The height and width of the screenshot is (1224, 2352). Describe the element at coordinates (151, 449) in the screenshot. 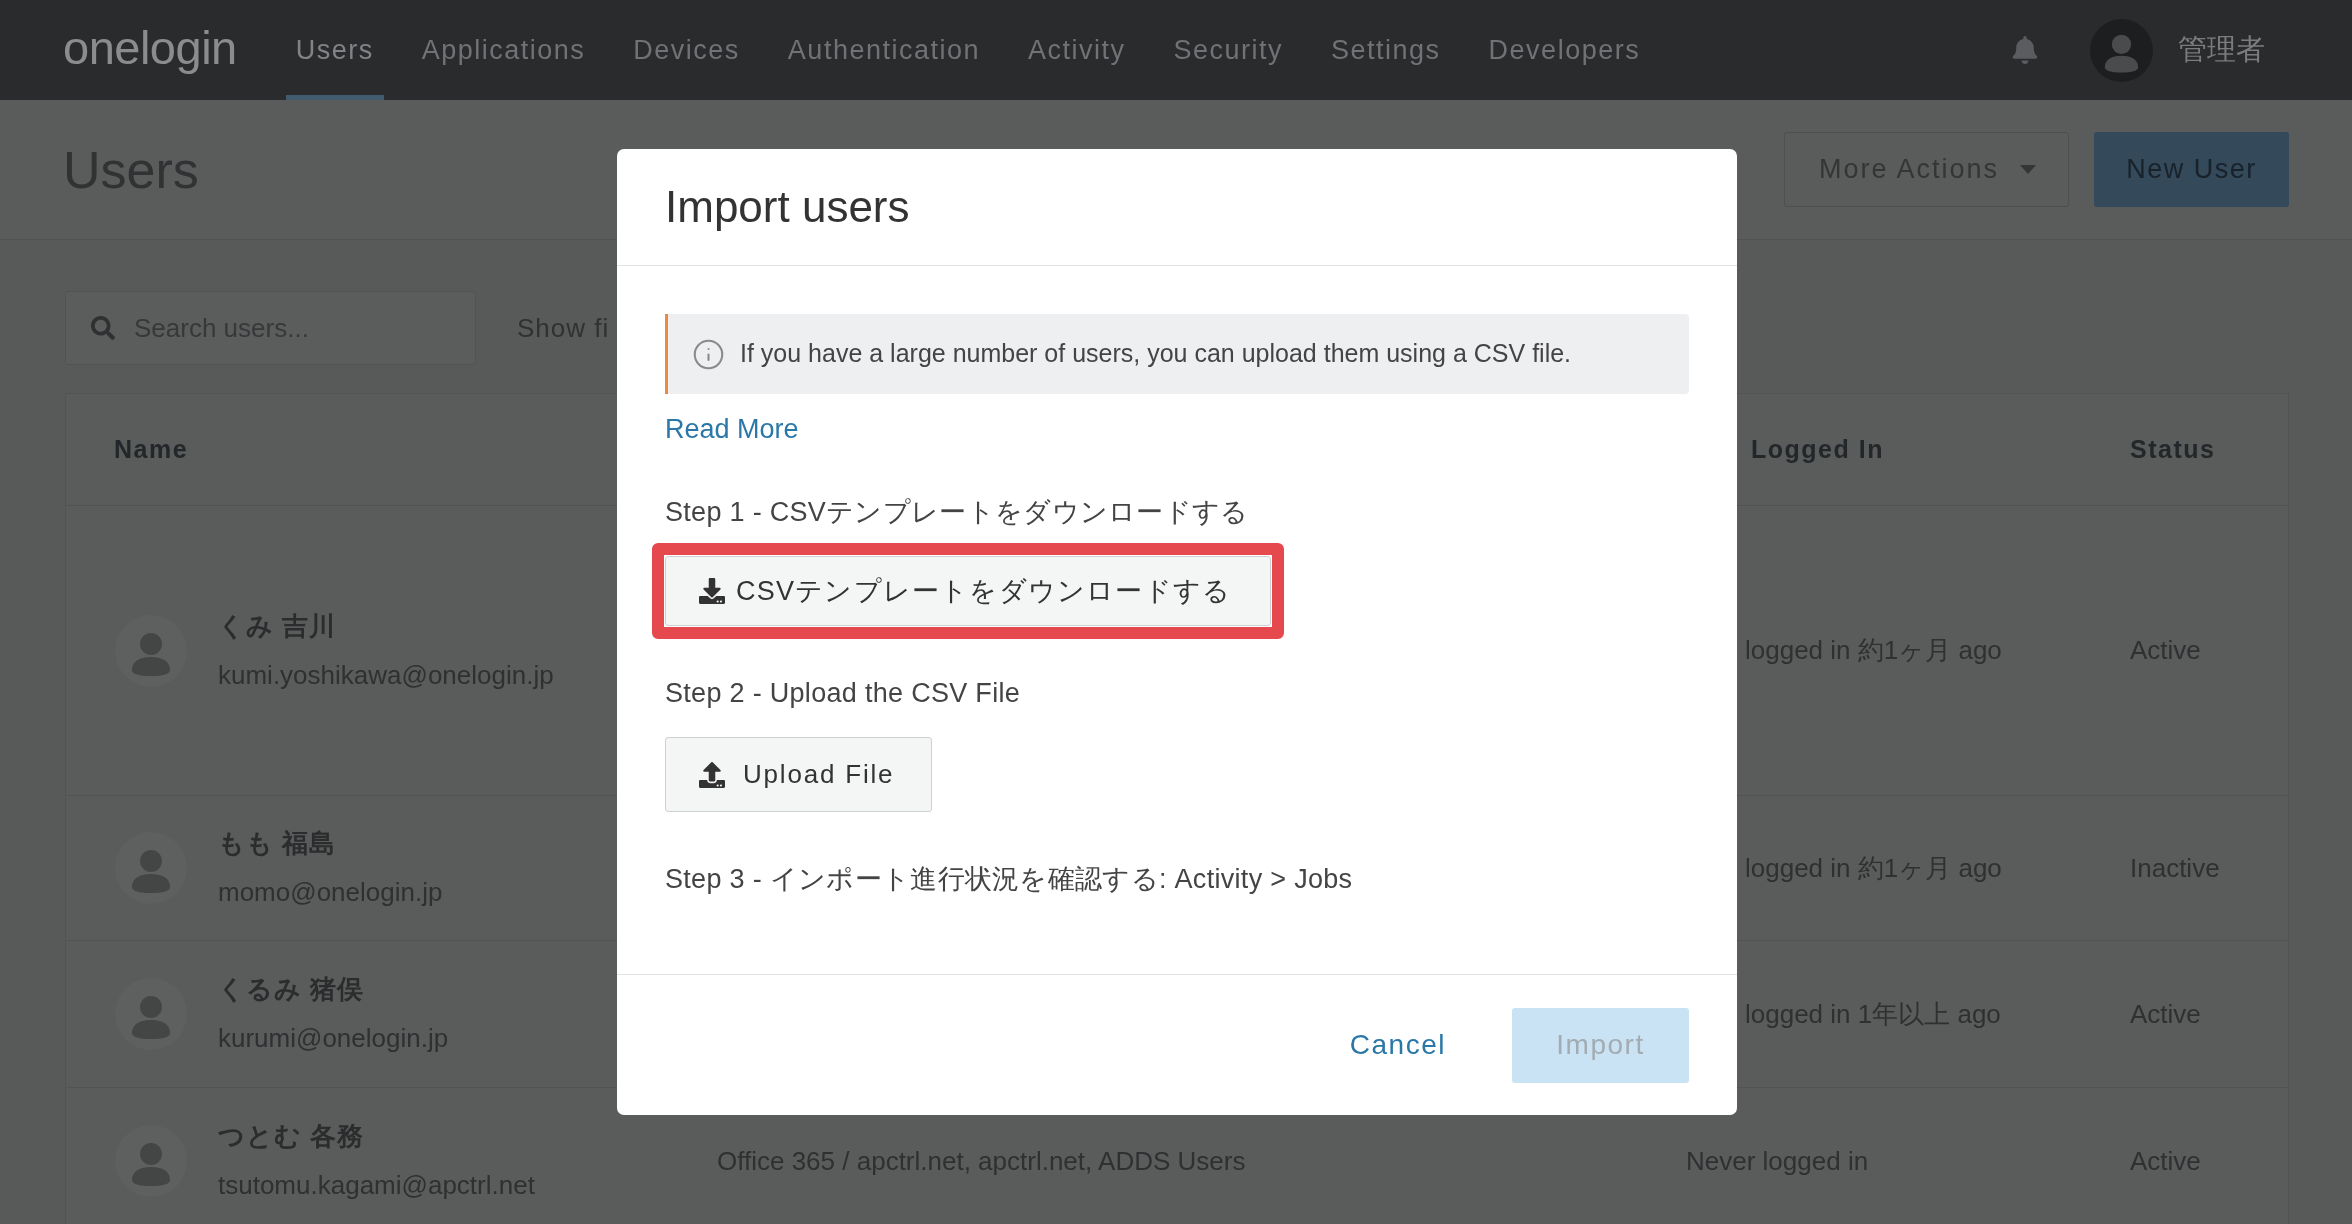

I see `column-header: Name` at that location.